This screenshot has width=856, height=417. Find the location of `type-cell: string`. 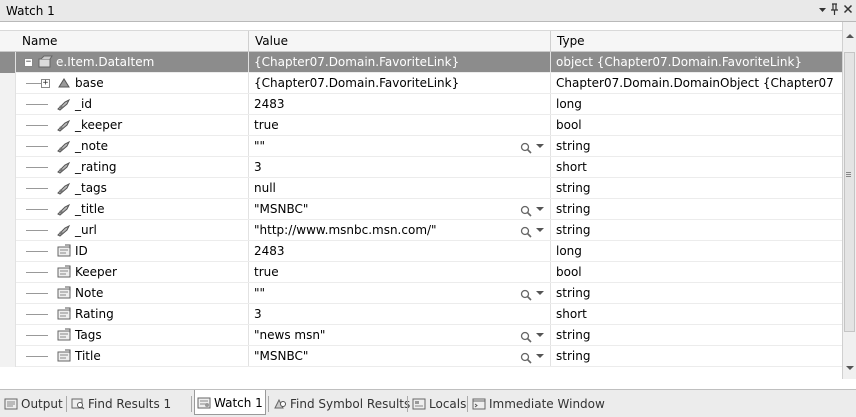

type-cell: string is located at coordinates (573, 146).